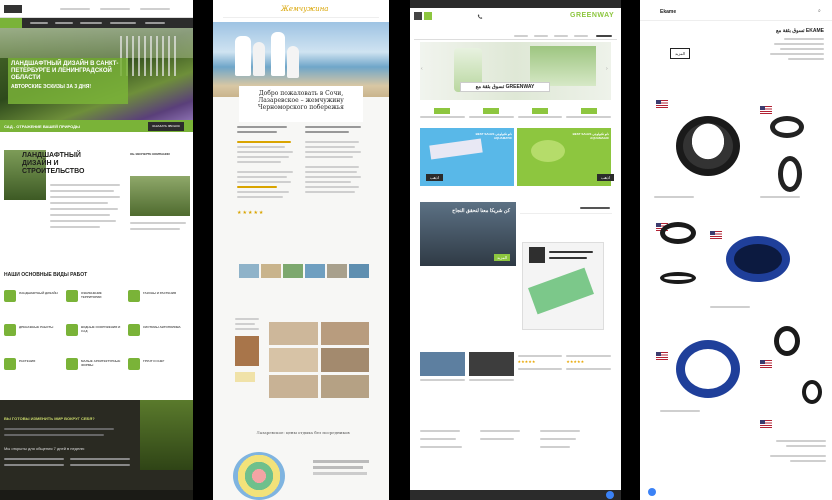 The image size is (832, 500). I want to click on brand-logo: Жемчужина, so click(304, 9).